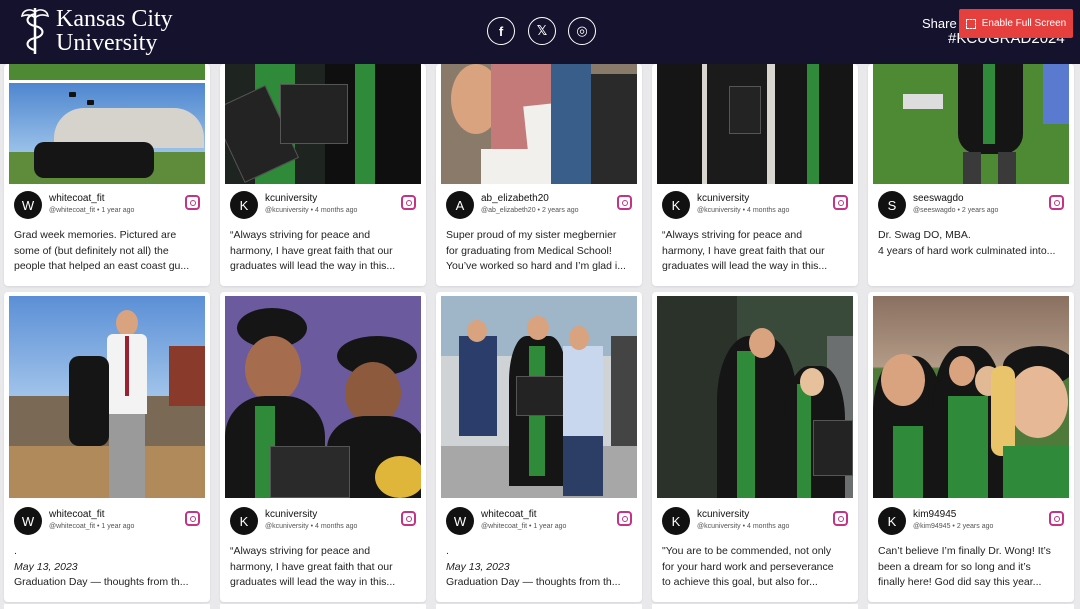 This screenshot has width=1080, height=609. Describe the element at coordinates (953, 526) in the screenshot. I see `post-meta: @kim94945 • 2 years ago` at that location.